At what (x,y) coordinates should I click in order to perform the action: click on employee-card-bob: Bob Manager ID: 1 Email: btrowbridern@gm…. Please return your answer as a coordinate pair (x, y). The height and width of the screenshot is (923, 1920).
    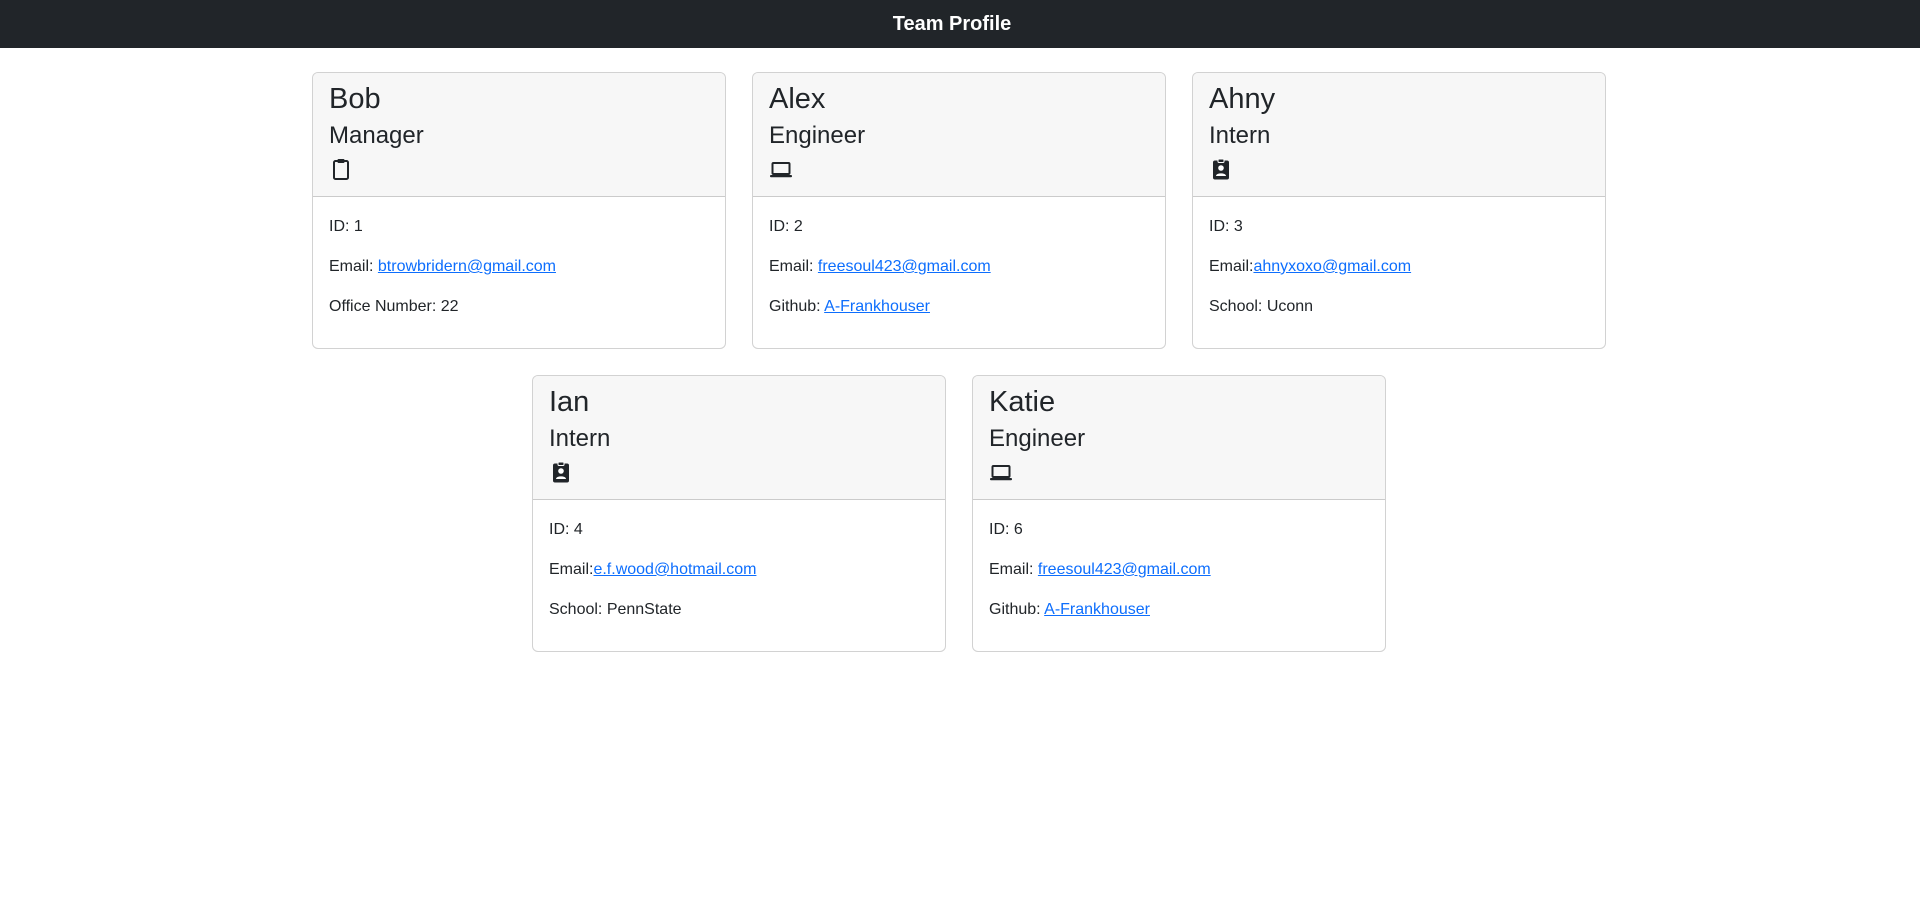
    Looking at the image, I should click on (519, 210).